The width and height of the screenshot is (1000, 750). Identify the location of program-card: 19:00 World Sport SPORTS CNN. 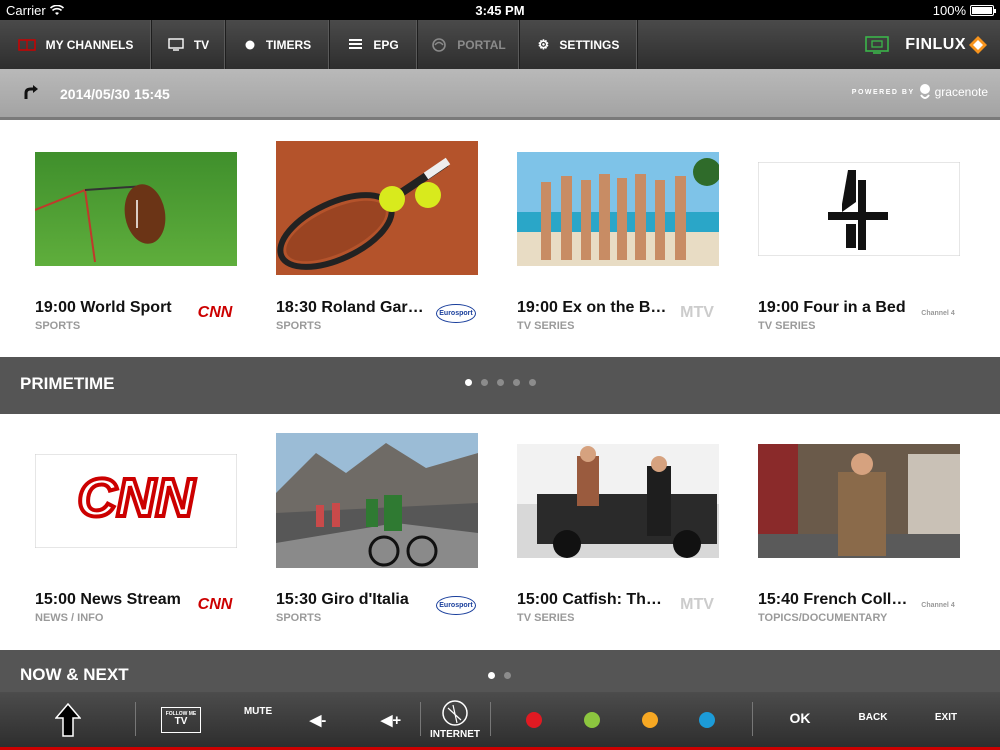
(136, 239).